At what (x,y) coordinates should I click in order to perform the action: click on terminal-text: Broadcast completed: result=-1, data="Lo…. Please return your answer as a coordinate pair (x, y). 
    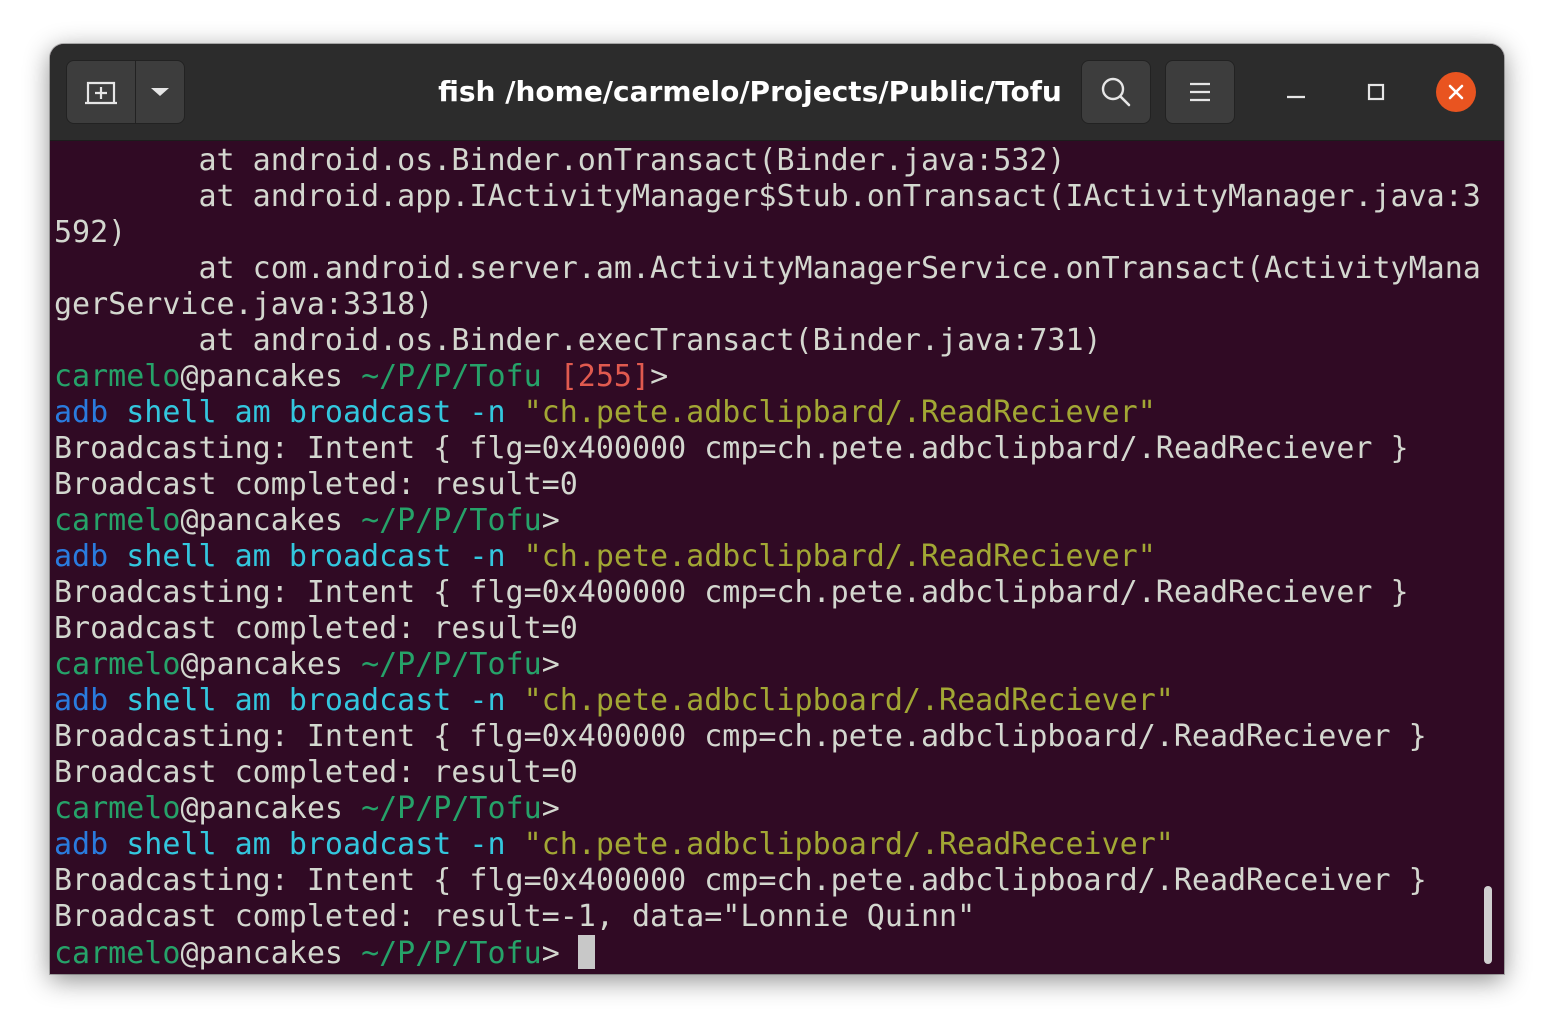
    Looking at the image, I should click on (515, 916).